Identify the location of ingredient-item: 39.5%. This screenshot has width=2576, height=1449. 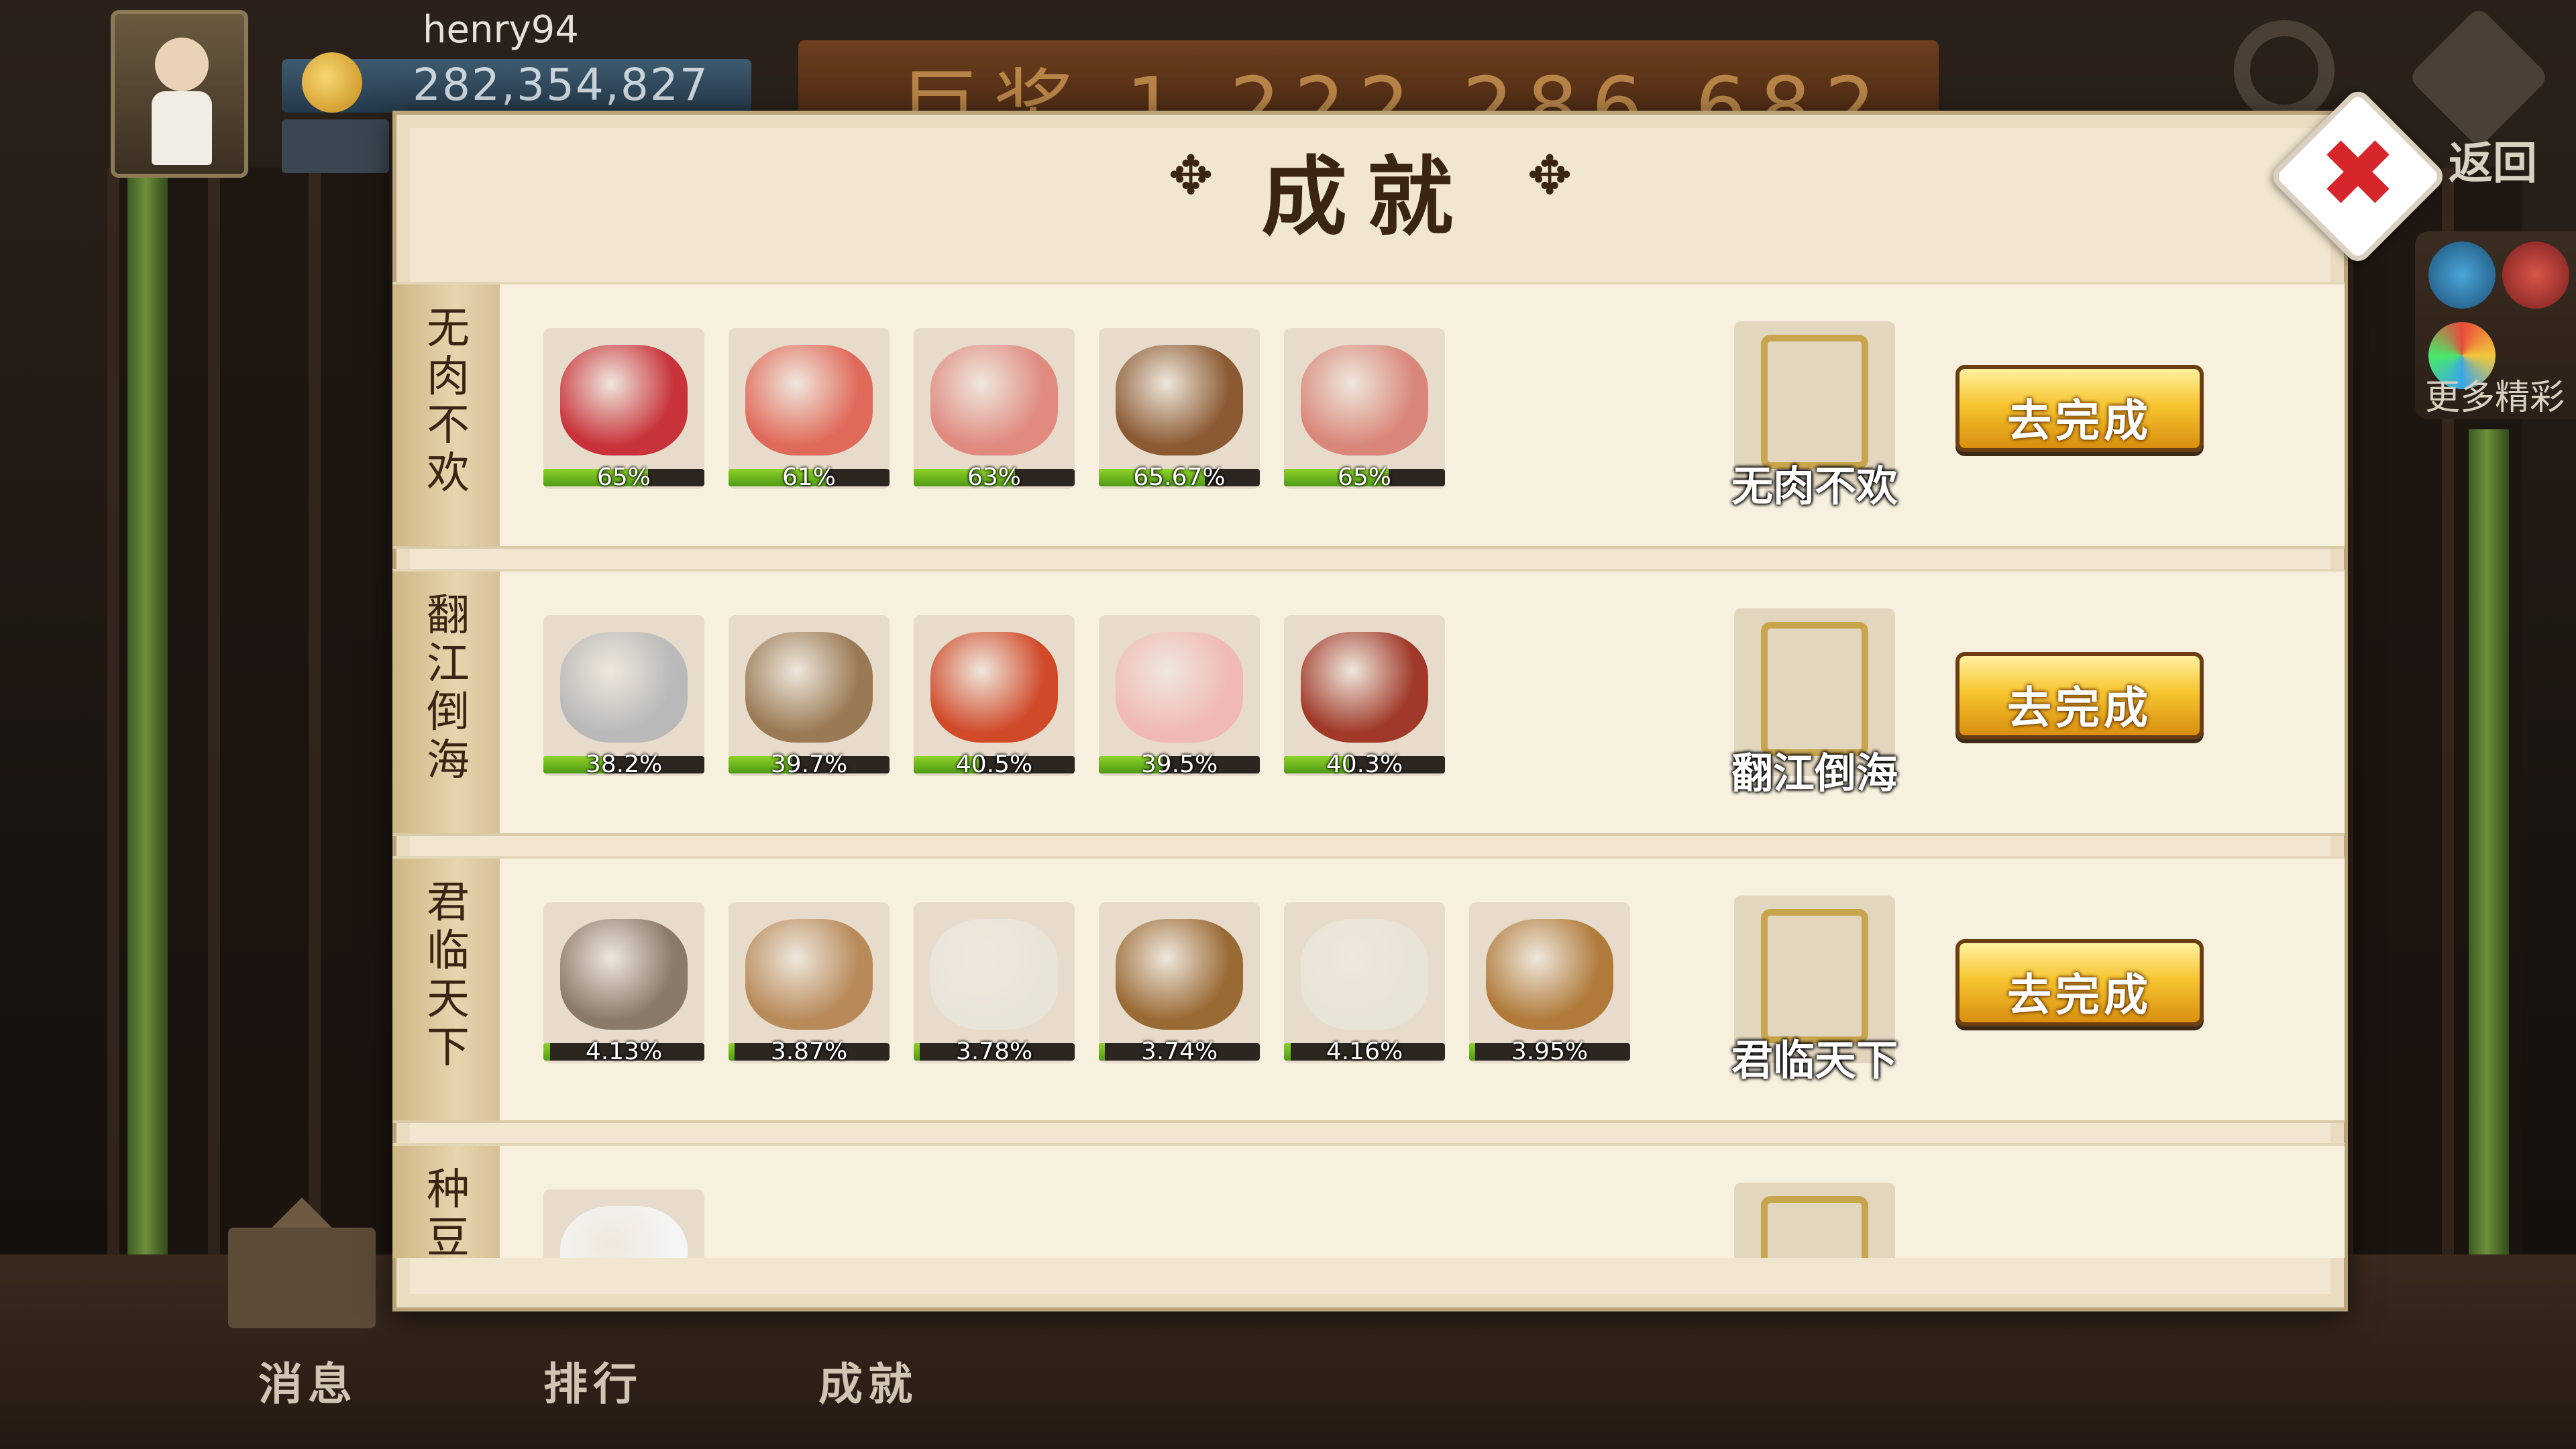
(1179, 696).